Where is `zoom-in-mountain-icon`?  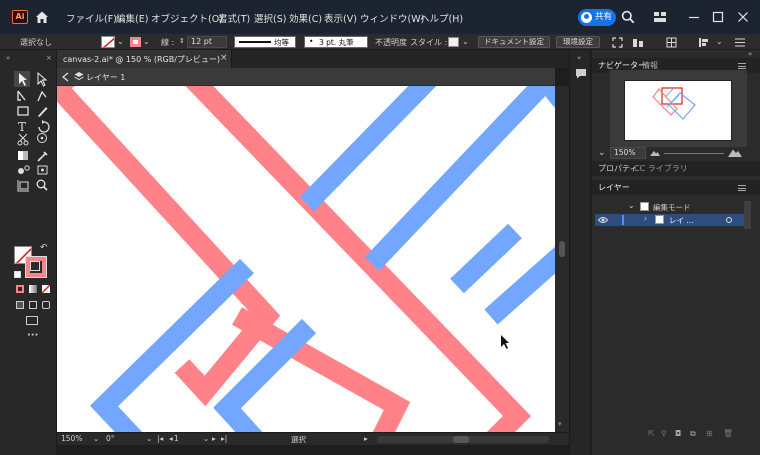
zoom-in-mountain-icon is located at coordinates (735, 152).